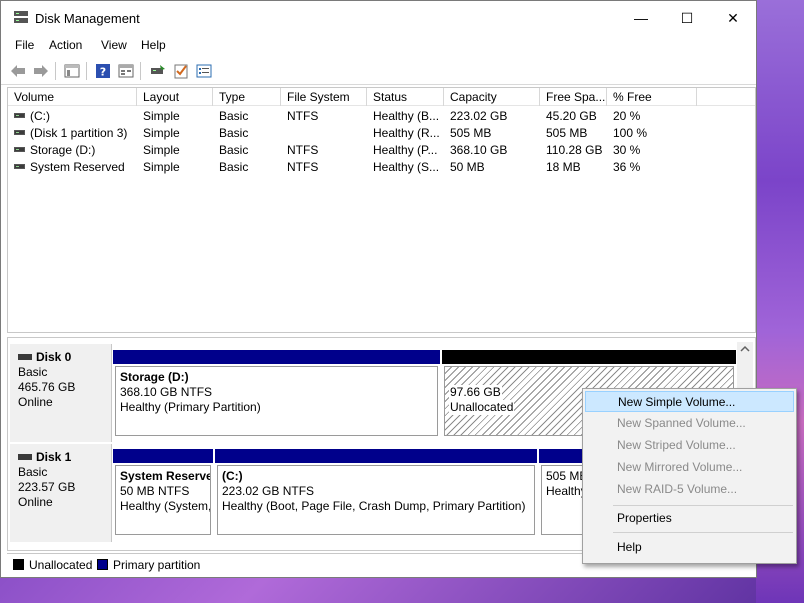 The width and height of the screenshot is (804, 603). Describe the element at coordinates (482, 407) in the screenshot. I see `partition-status: Unallocated` at that location.